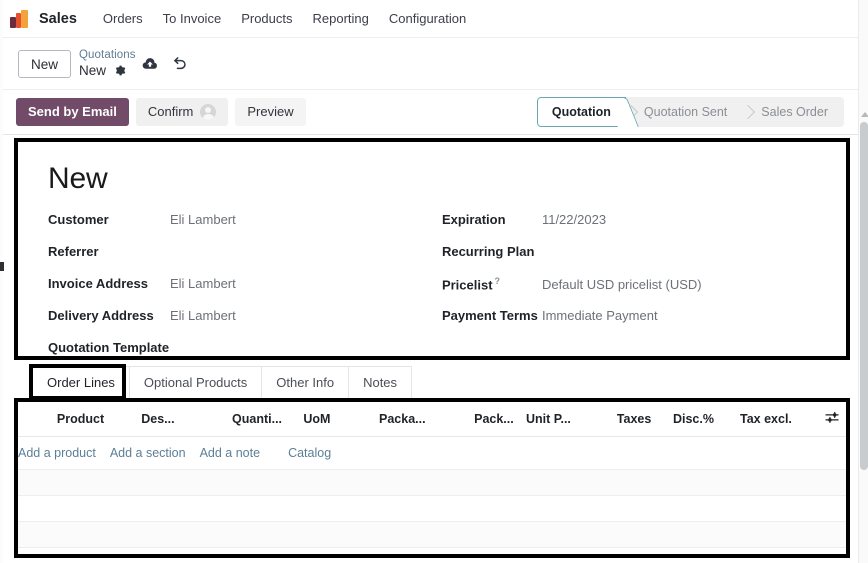  I want to click on field-delivery-address-label: Delivery Address, so click(101, 315).